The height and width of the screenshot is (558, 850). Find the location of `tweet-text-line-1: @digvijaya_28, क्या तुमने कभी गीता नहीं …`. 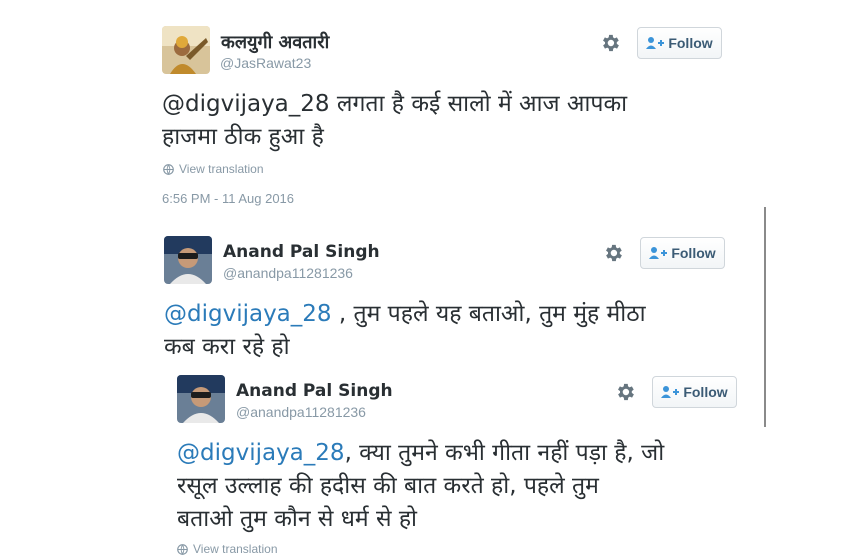

tweet-text-line-1: @digvijaya_28, क्या तुमने कभी गीता नहीं … is located at coordinates (421, 453).